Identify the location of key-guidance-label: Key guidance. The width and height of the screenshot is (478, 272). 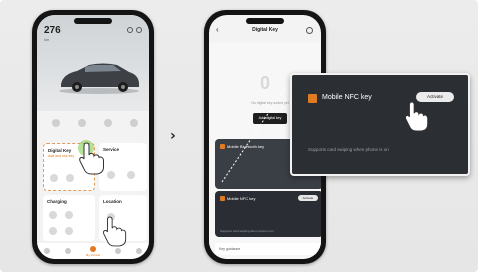
(230, 249).